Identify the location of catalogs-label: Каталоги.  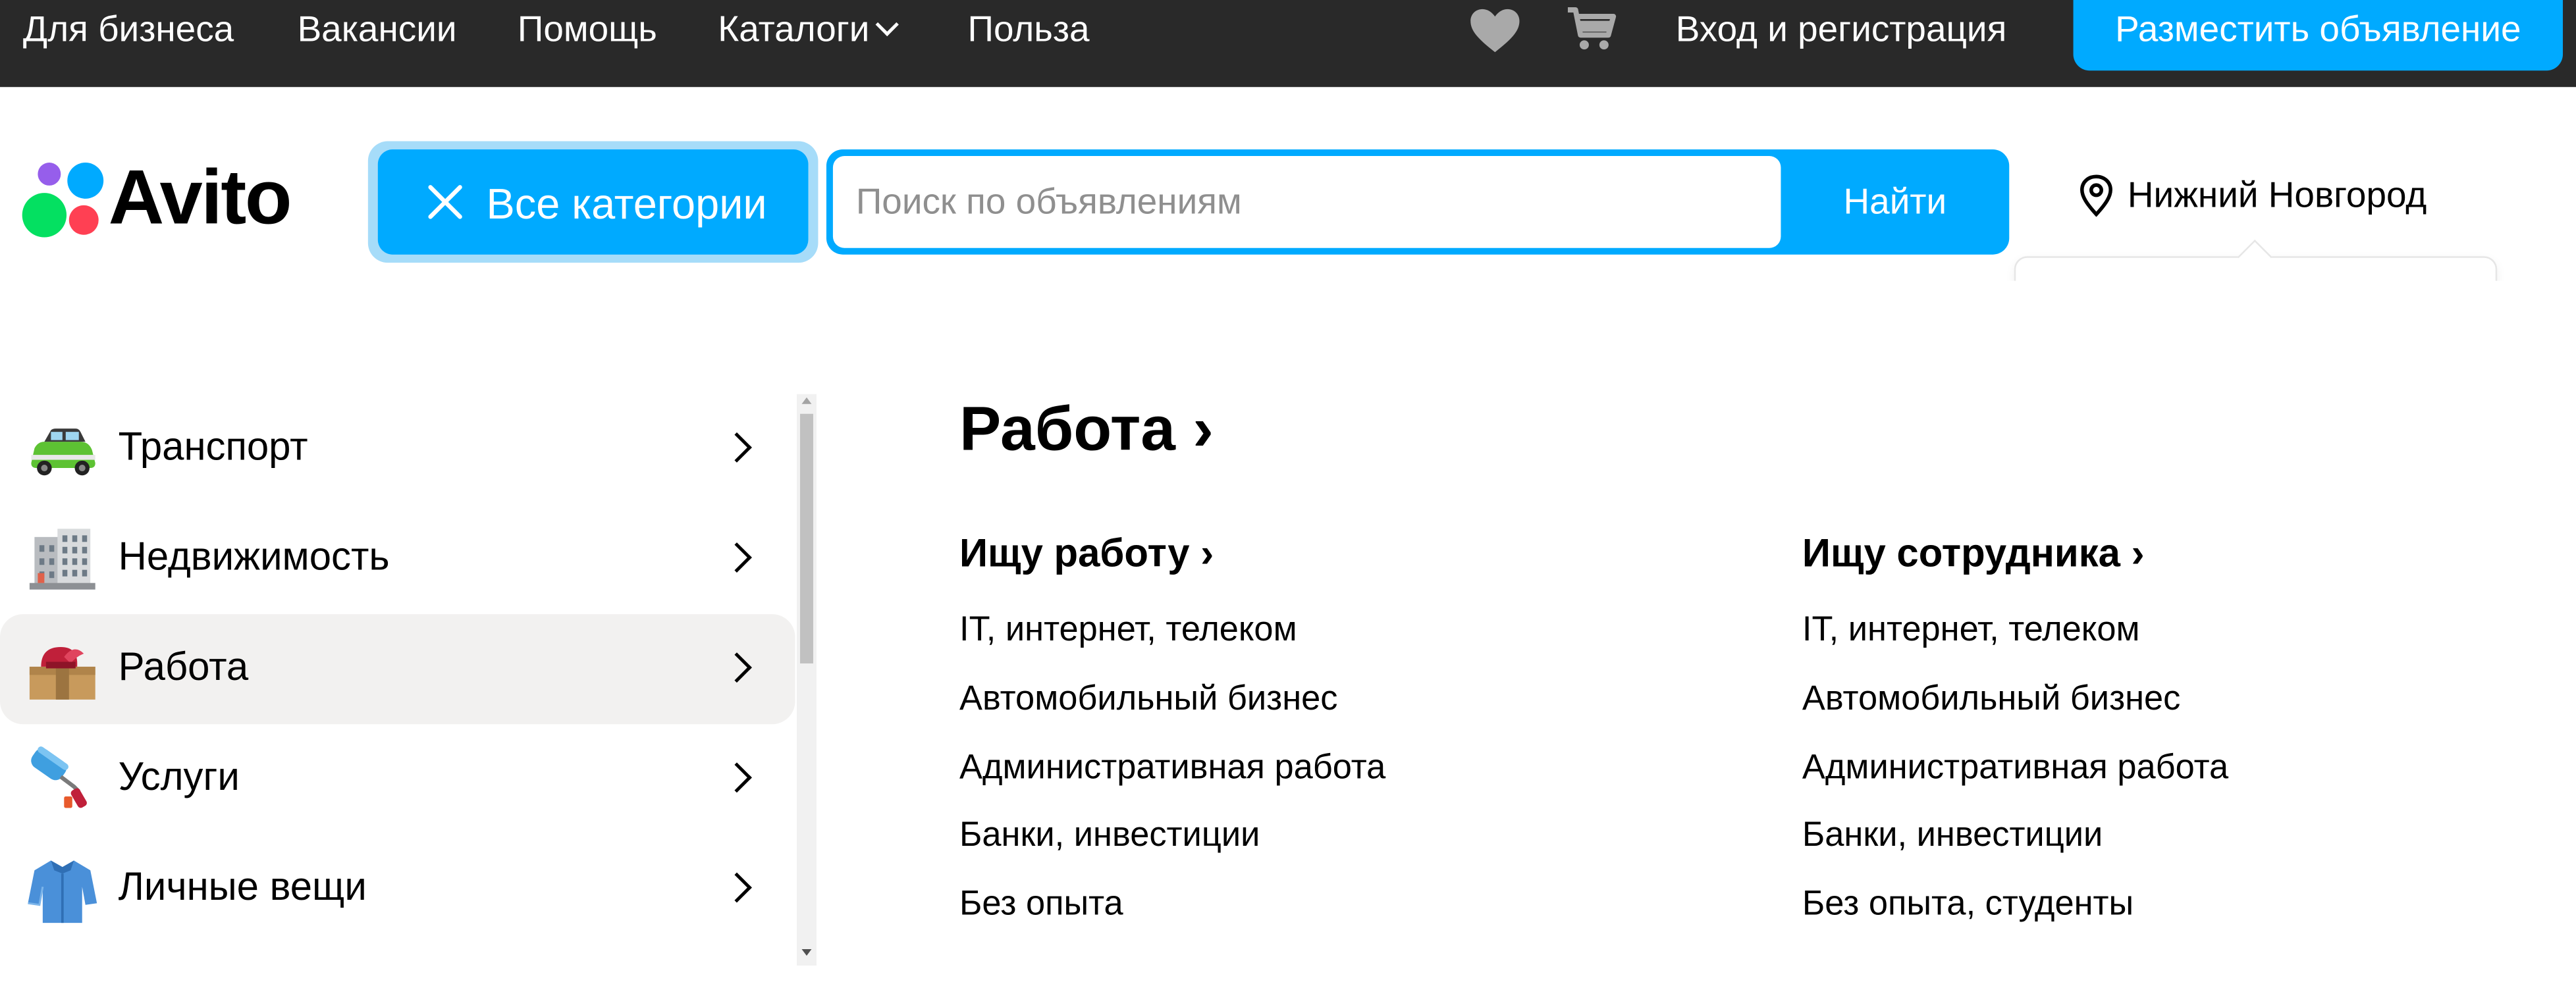
(794, 28).